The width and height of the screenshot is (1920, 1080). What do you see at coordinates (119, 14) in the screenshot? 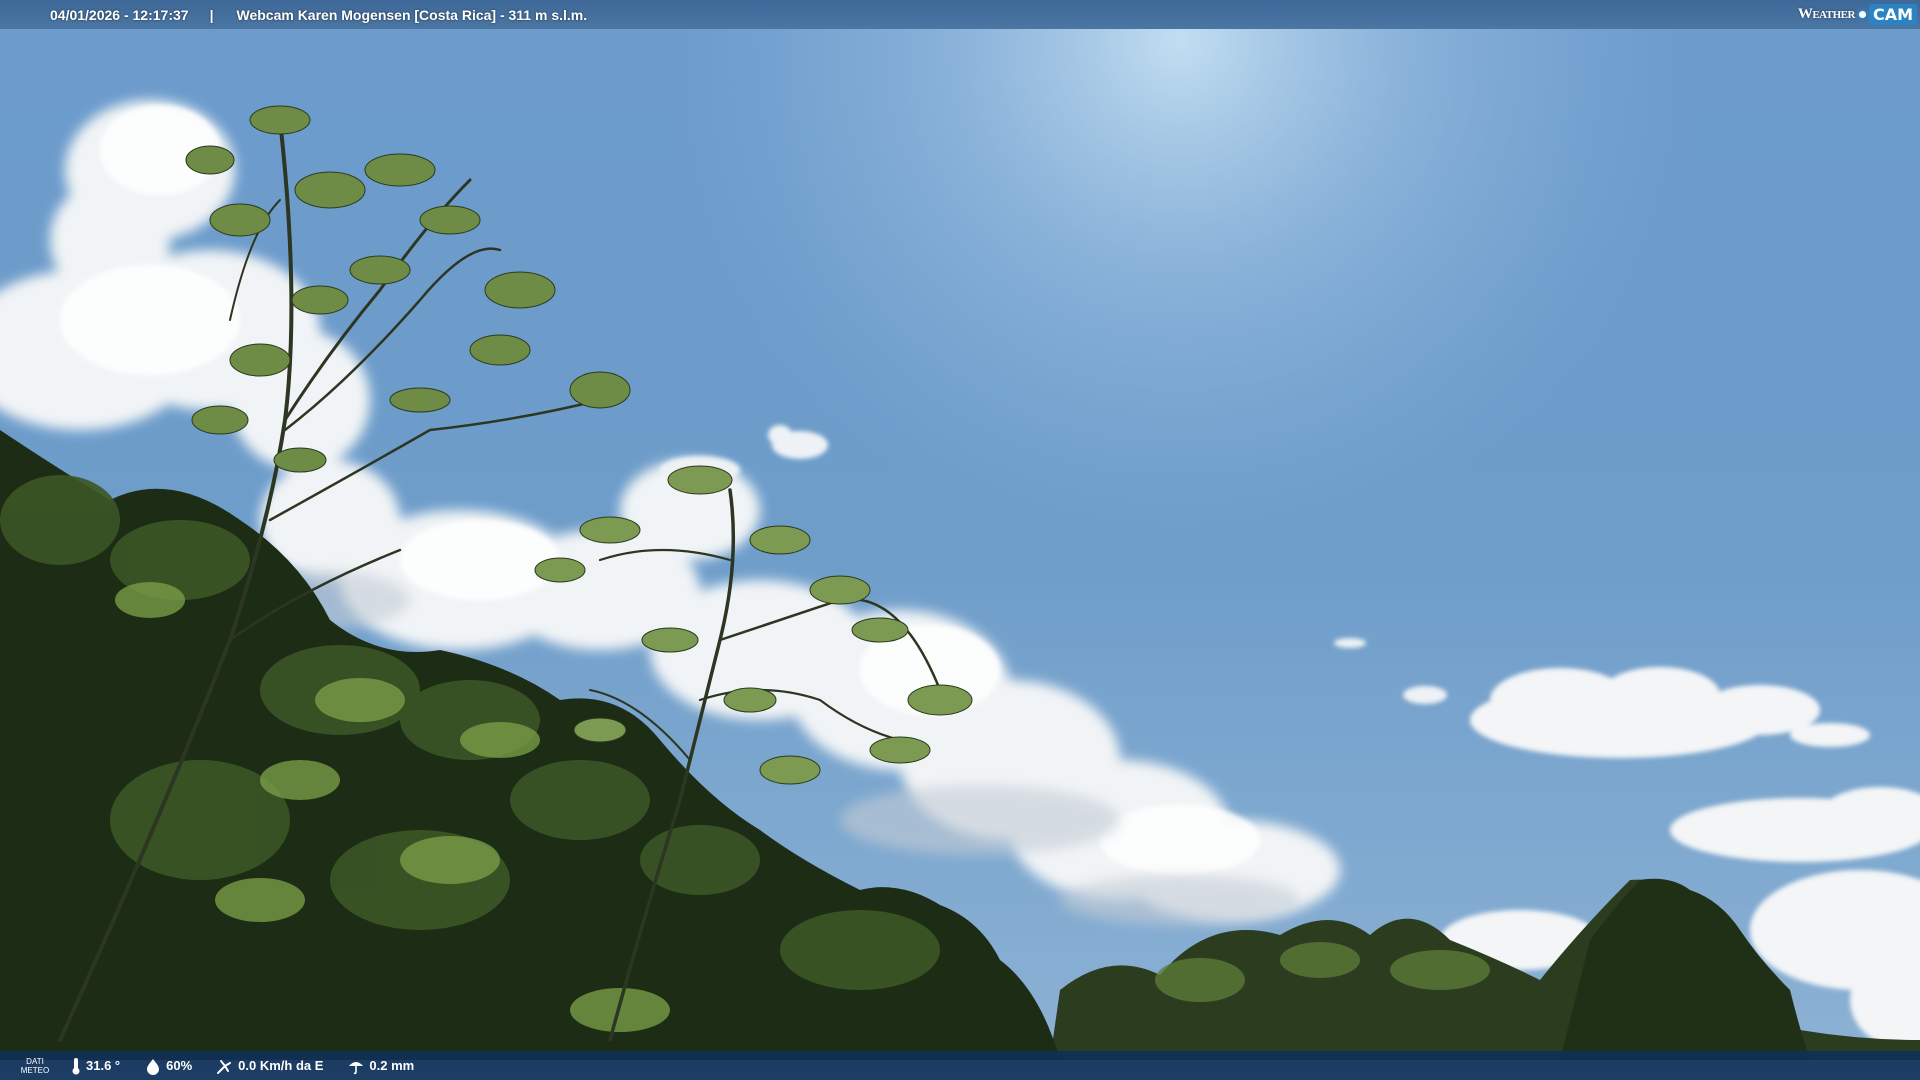
I see `datetime-label: 04/01/2026 - 12:17:37` at bounding box center [119, 14].